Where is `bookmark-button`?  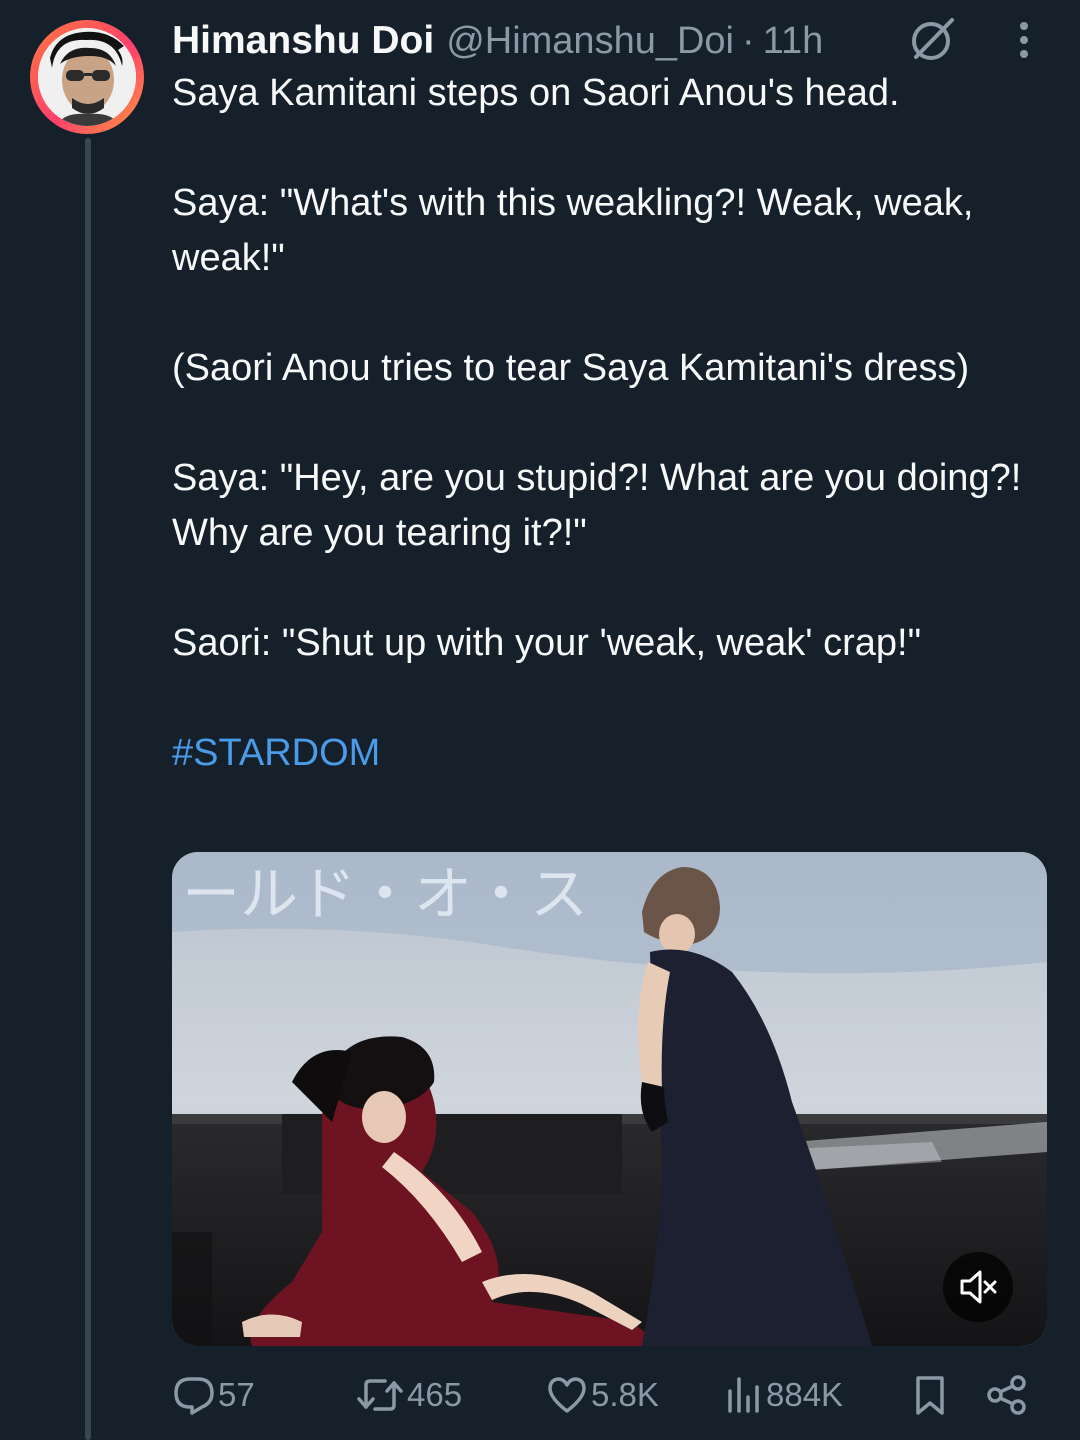
bookmark-button is located at coordinates (930, 1395).